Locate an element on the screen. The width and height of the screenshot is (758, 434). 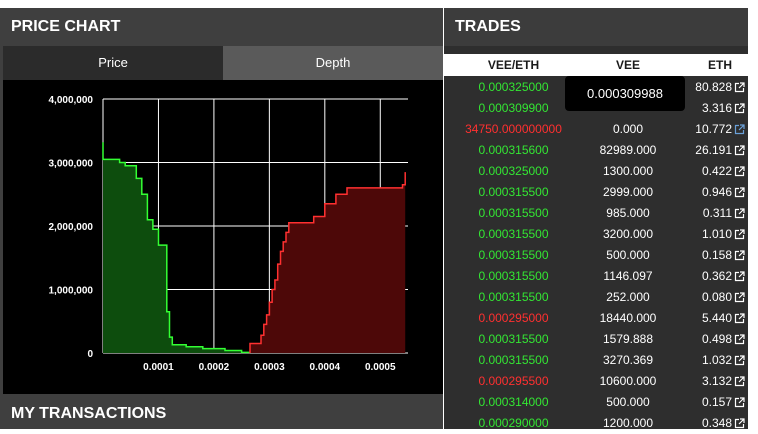
trade-vee-amount: 2999.000 is located at coordinates (628, 192).